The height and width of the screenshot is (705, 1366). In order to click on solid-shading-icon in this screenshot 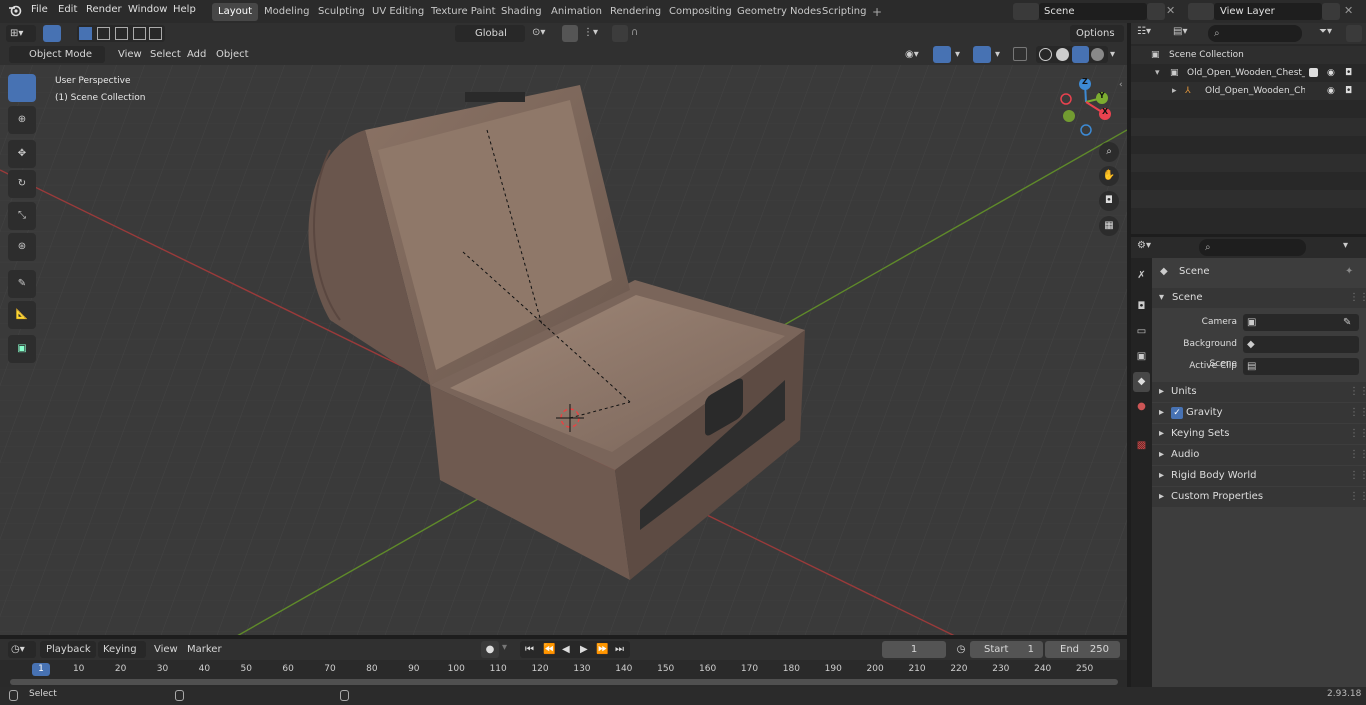, I will do `click(1062, 54)`.